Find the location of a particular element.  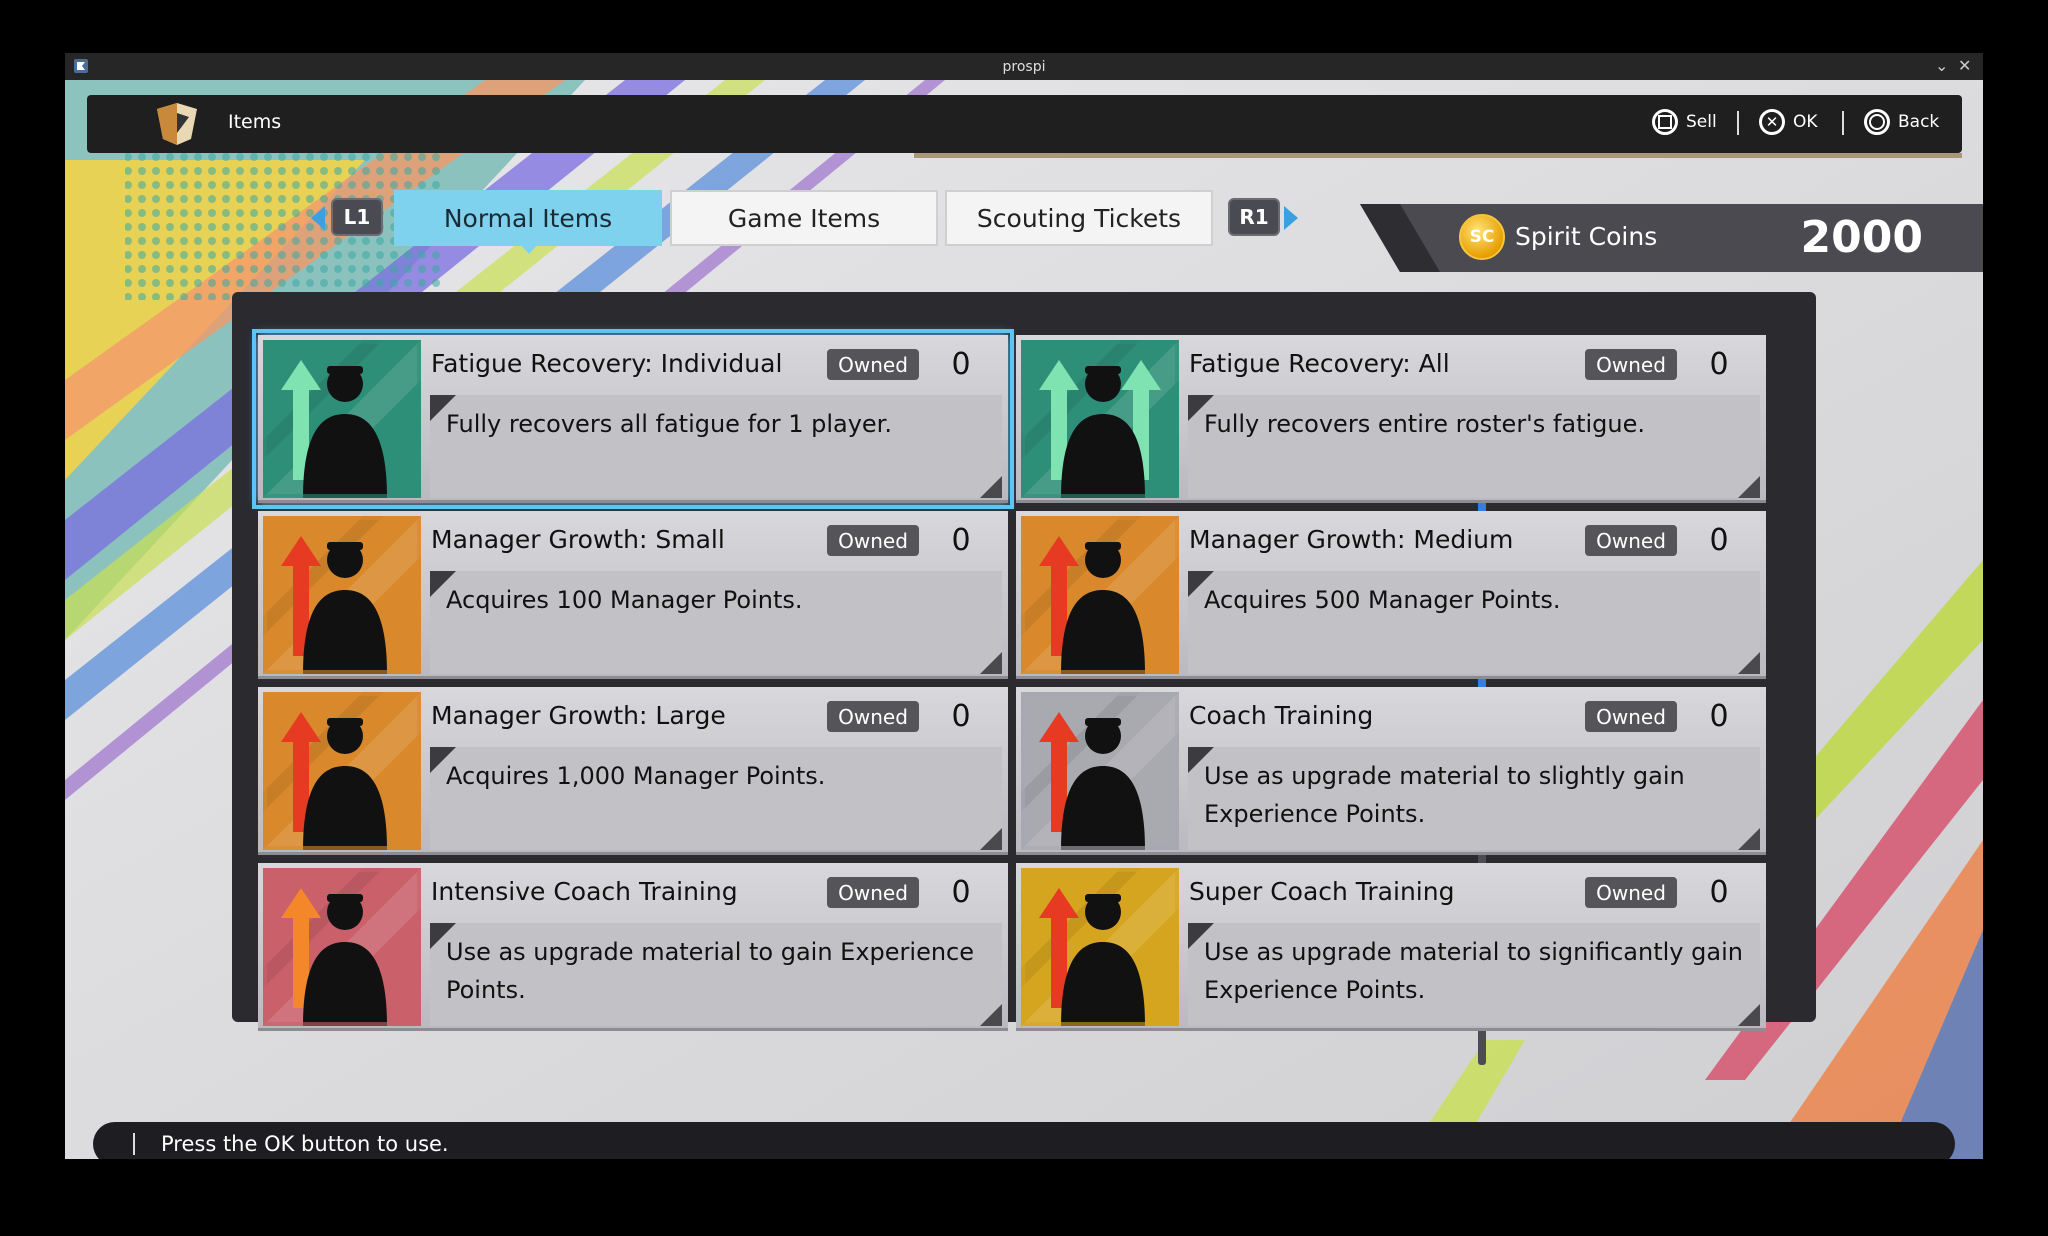

spirit-coins-label: Spirit Coins is located at coordinates (1586, 236).